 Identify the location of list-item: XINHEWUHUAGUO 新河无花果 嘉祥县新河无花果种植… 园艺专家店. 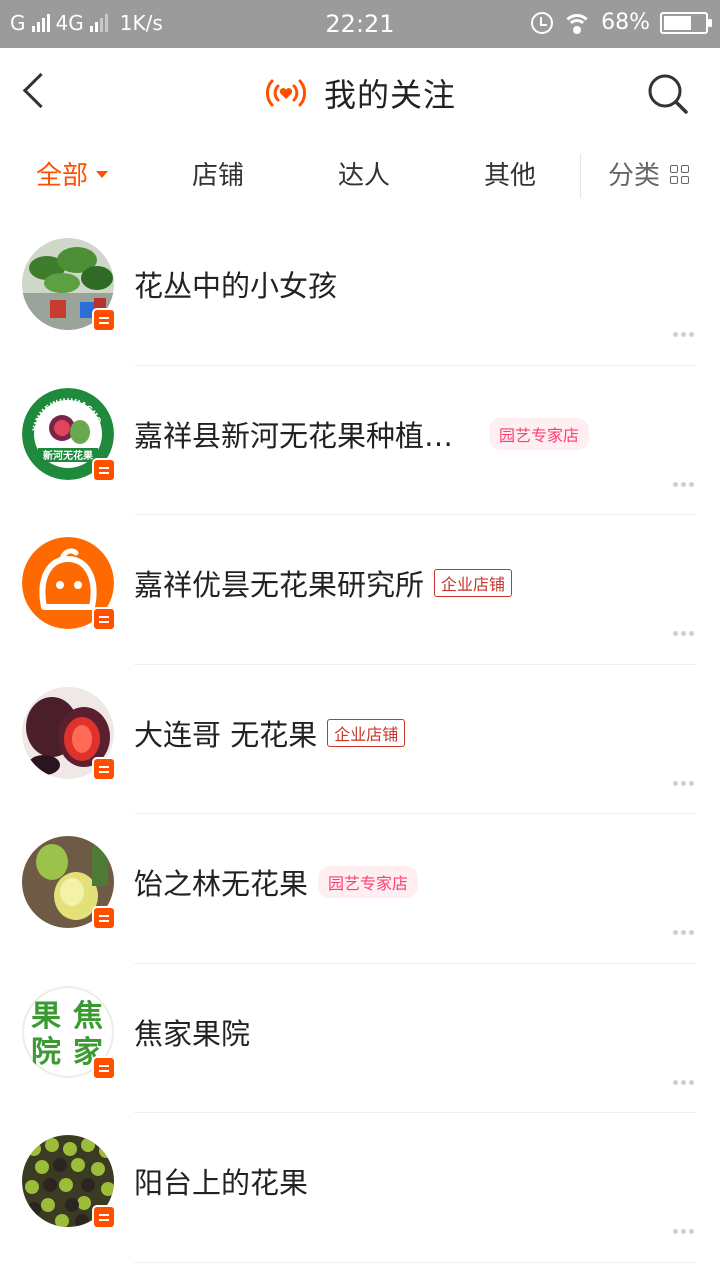
(360, 440).